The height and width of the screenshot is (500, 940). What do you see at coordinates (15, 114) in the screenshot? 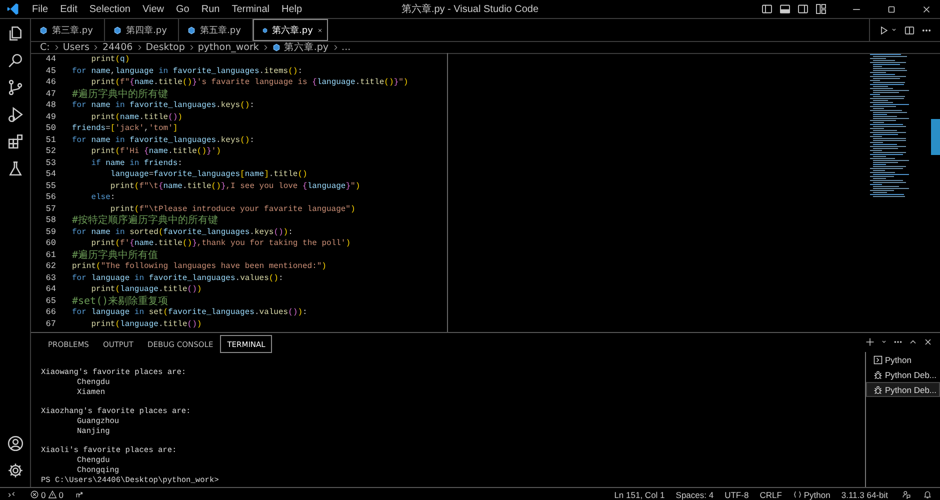
I see `run-debug-icon` at bounding box center [15, 114].